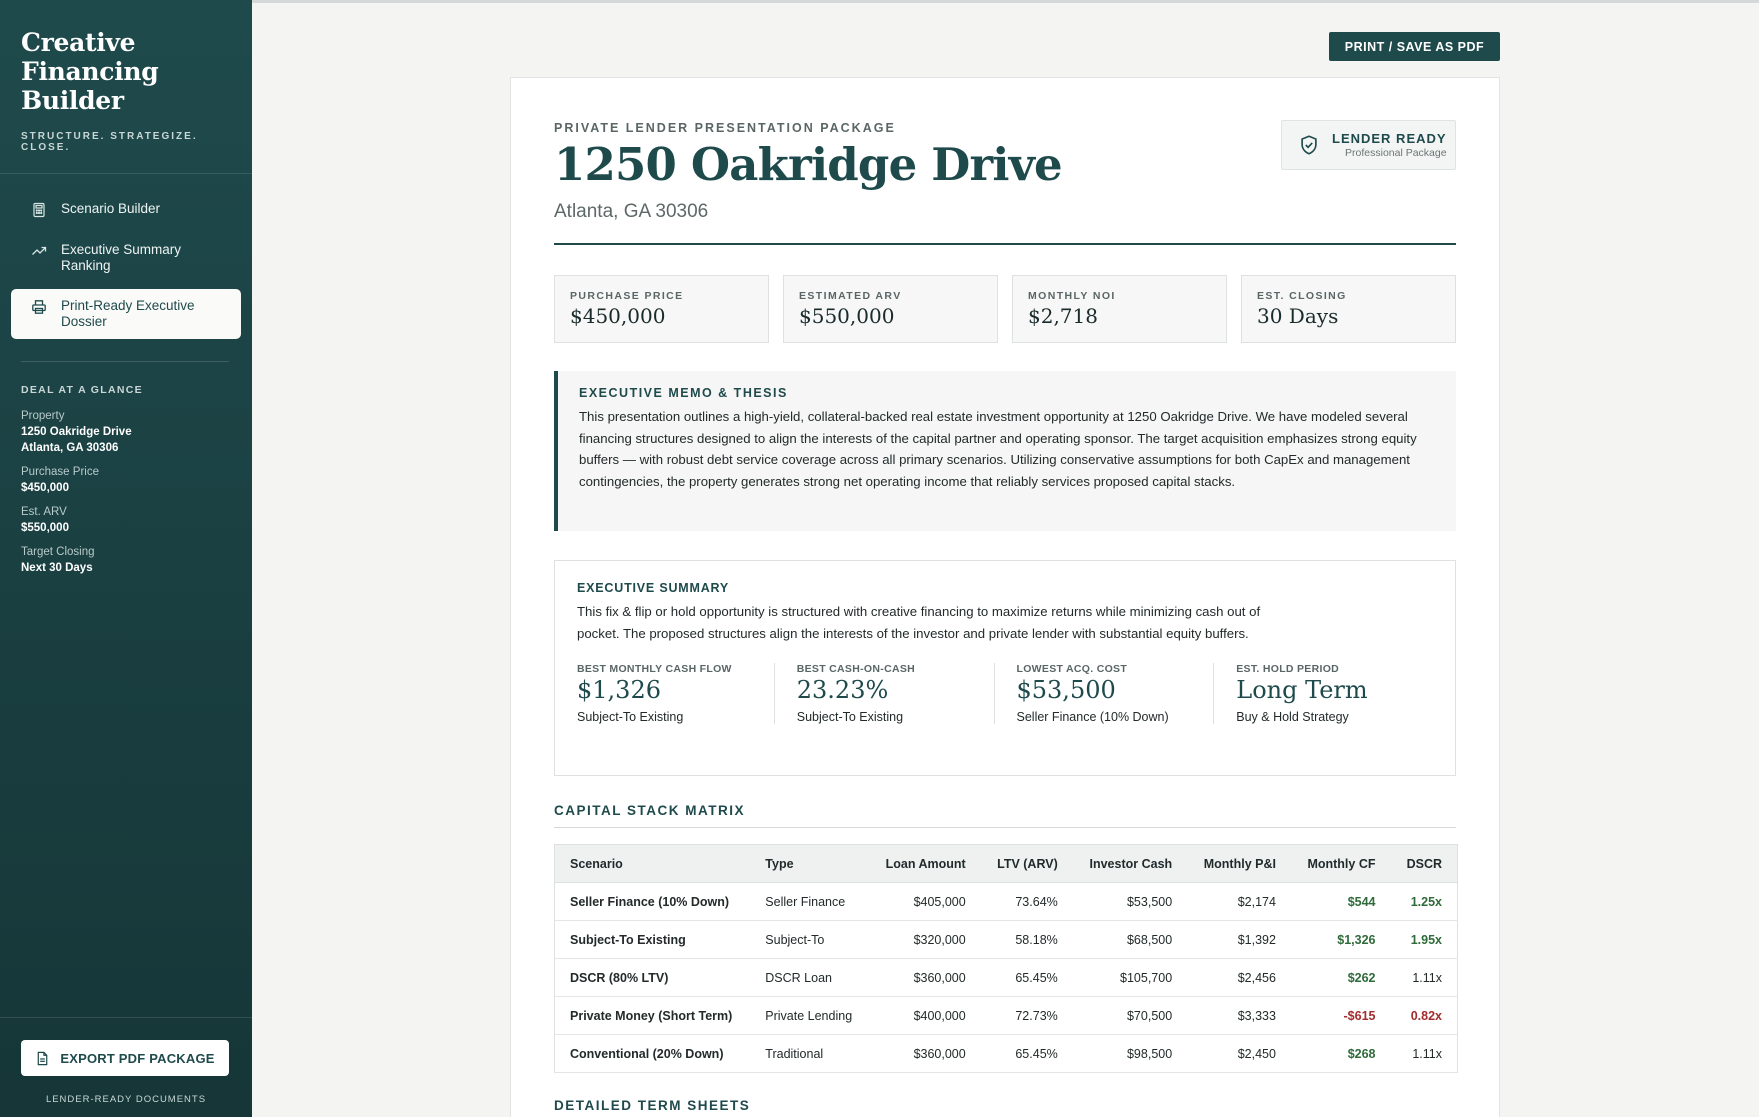 The width and height of the screenshot is (1759, 1117). Describe the element at coordinates (1340, 977) in the screenshot. I see `cell-cf: $262` at that location.